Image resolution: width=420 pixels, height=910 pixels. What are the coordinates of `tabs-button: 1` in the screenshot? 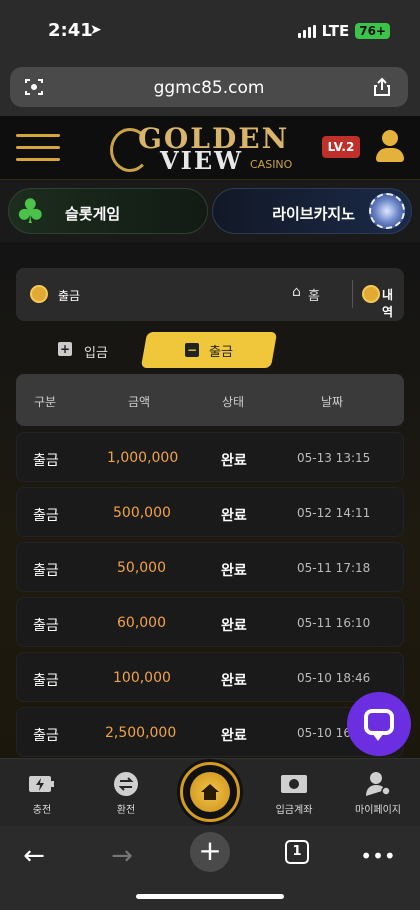 It's located at (297, 852).